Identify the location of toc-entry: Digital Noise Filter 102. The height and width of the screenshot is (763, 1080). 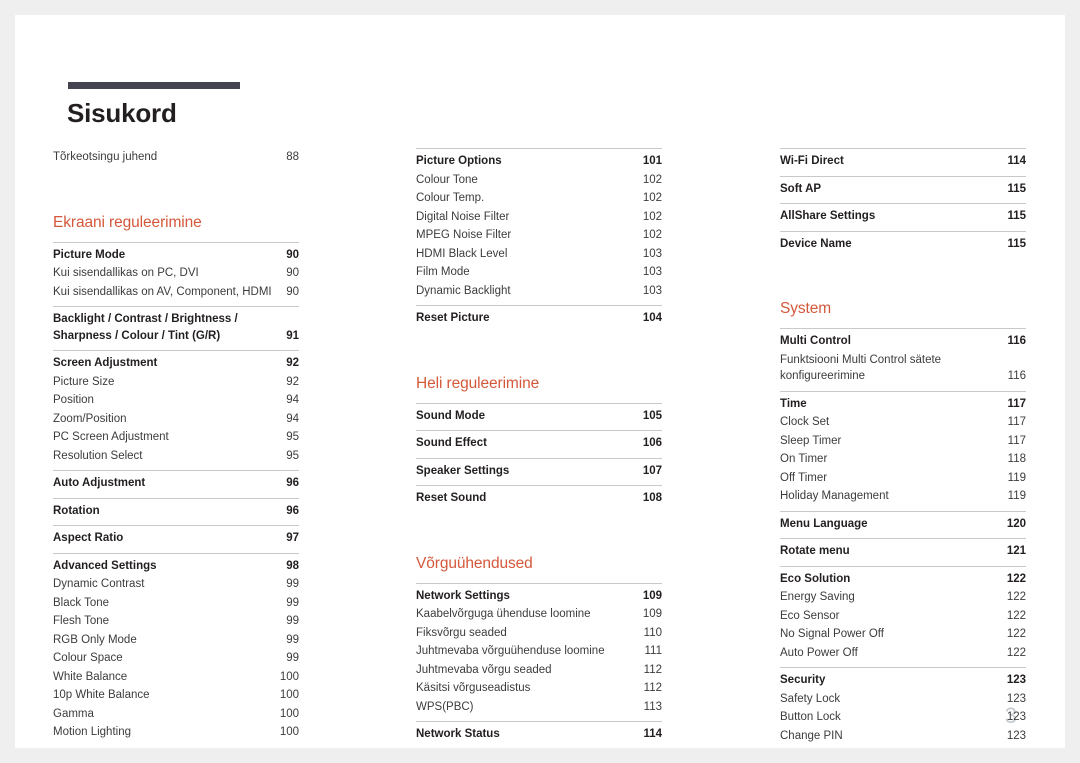
(539, 217).